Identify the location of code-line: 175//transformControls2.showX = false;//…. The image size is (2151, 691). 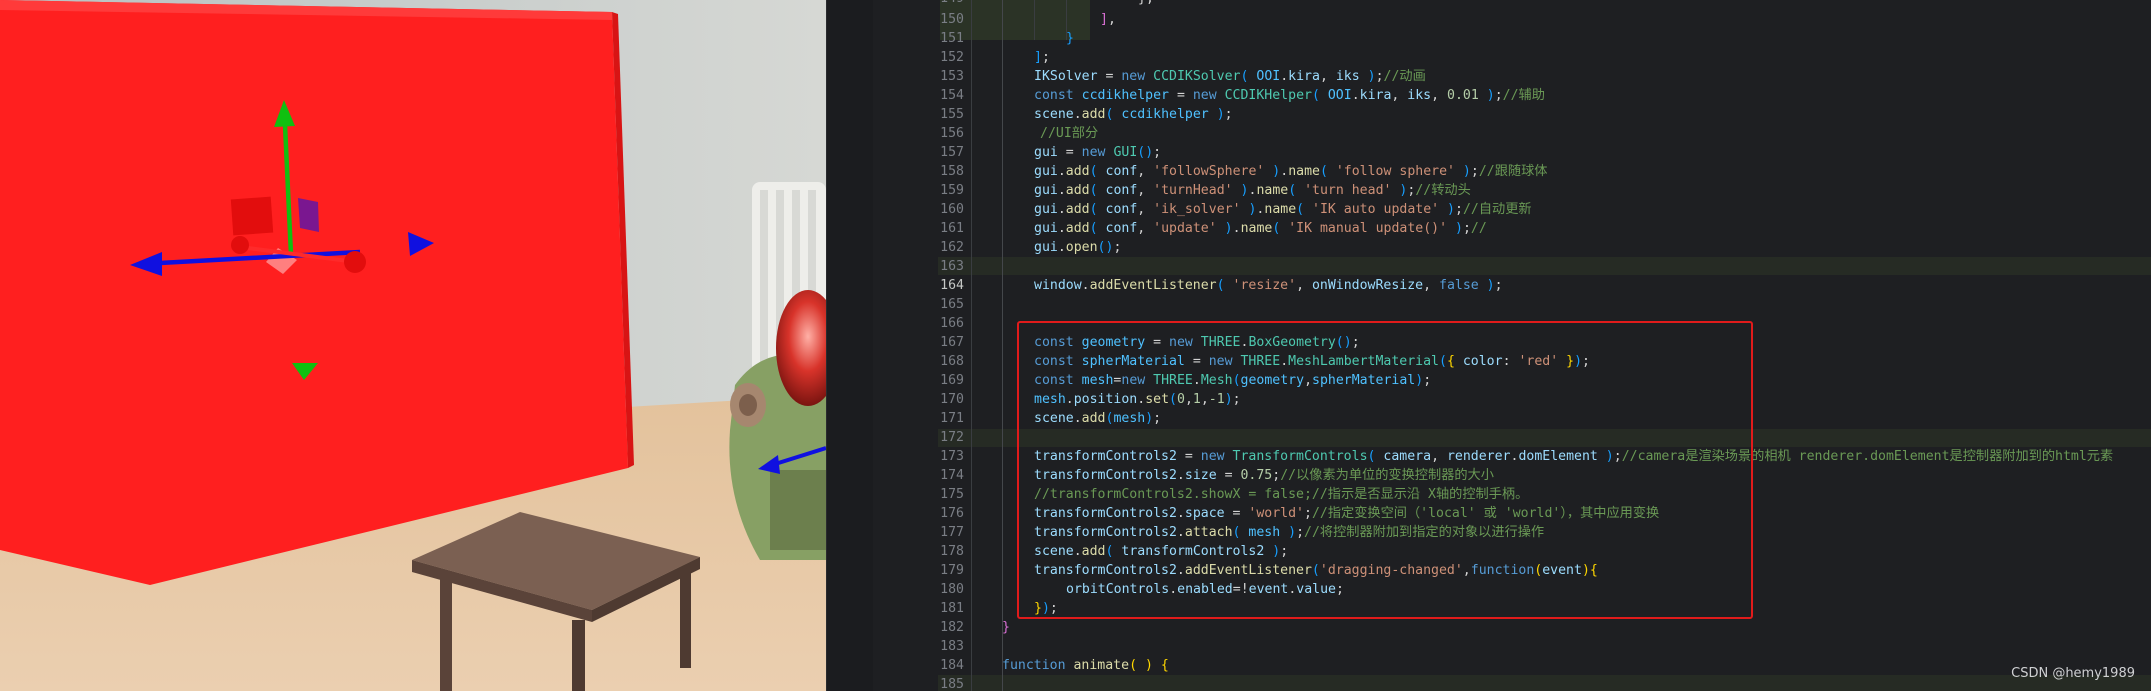
(1234, 494).